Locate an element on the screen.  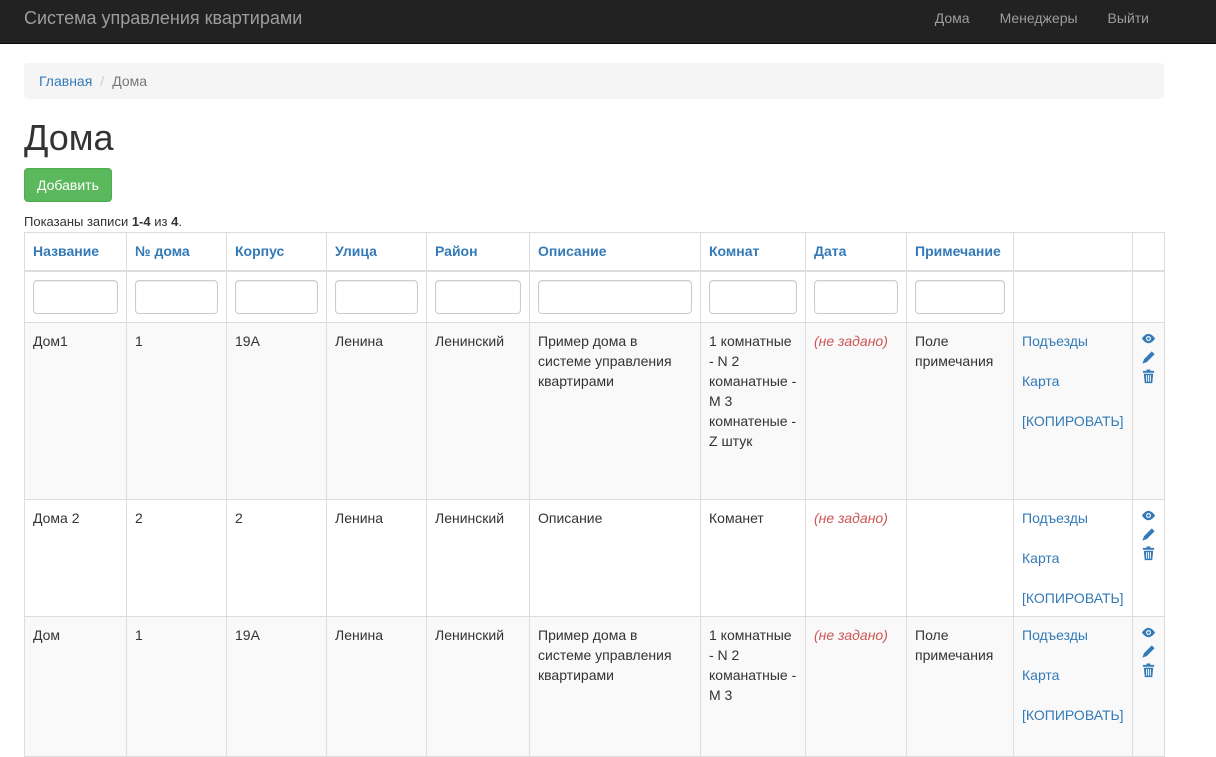
nav-link-managers: Менеджеры is located at coordinates (1039, 22).